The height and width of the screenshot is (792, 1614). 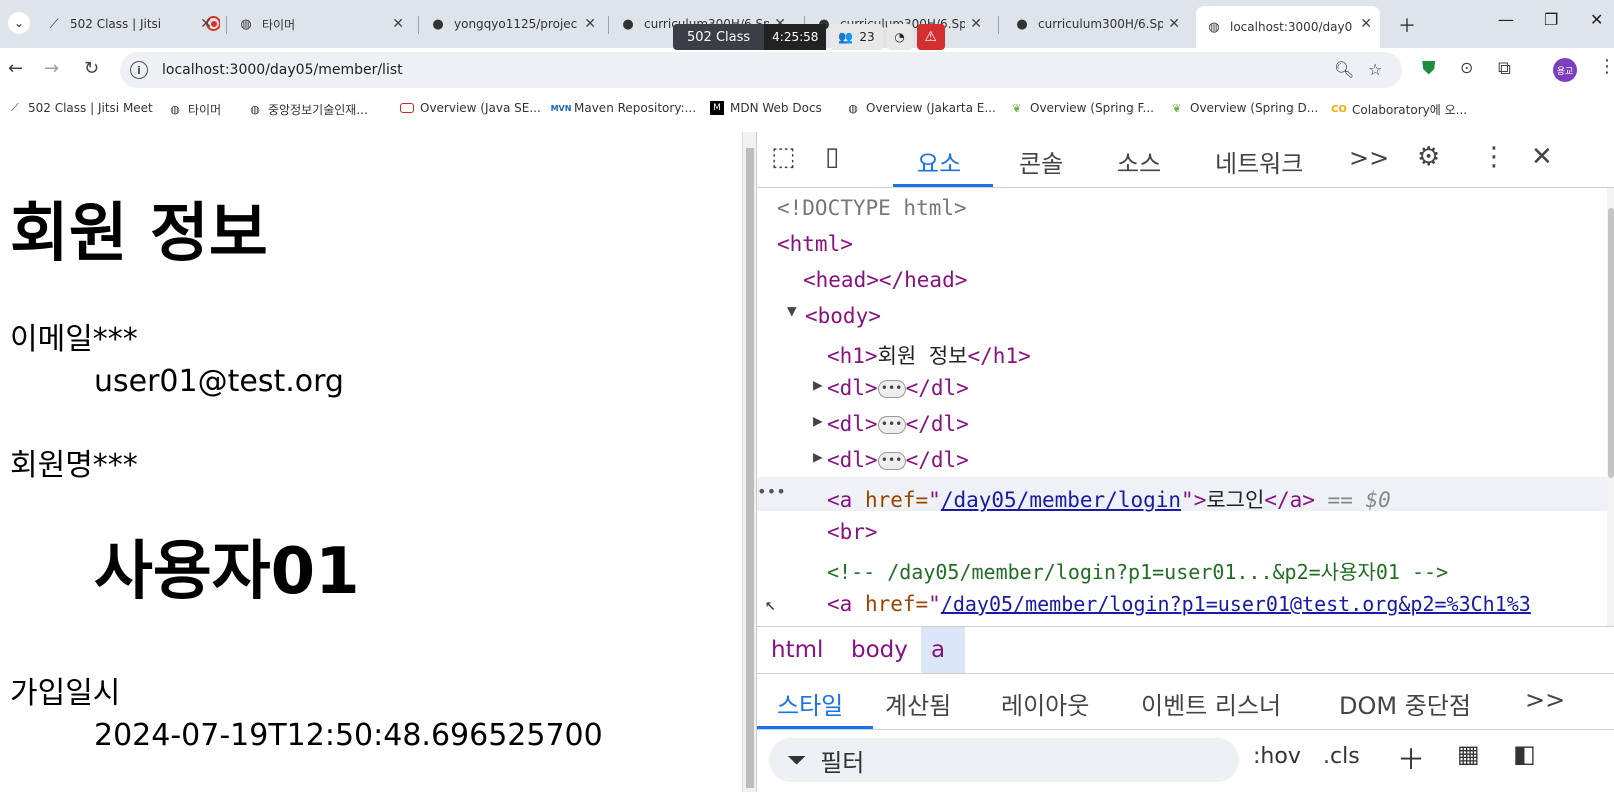 I want to click on participants-button: 👥 23, so click(x=856, y=37).